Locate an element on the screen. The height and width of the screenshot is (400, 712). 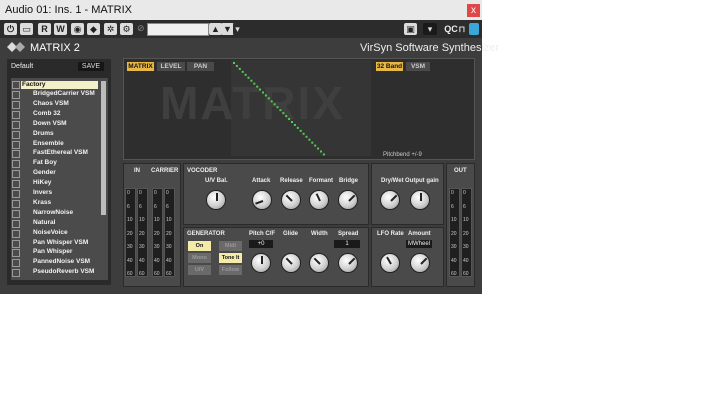
glide-knob is located at coordinates (291, 263).